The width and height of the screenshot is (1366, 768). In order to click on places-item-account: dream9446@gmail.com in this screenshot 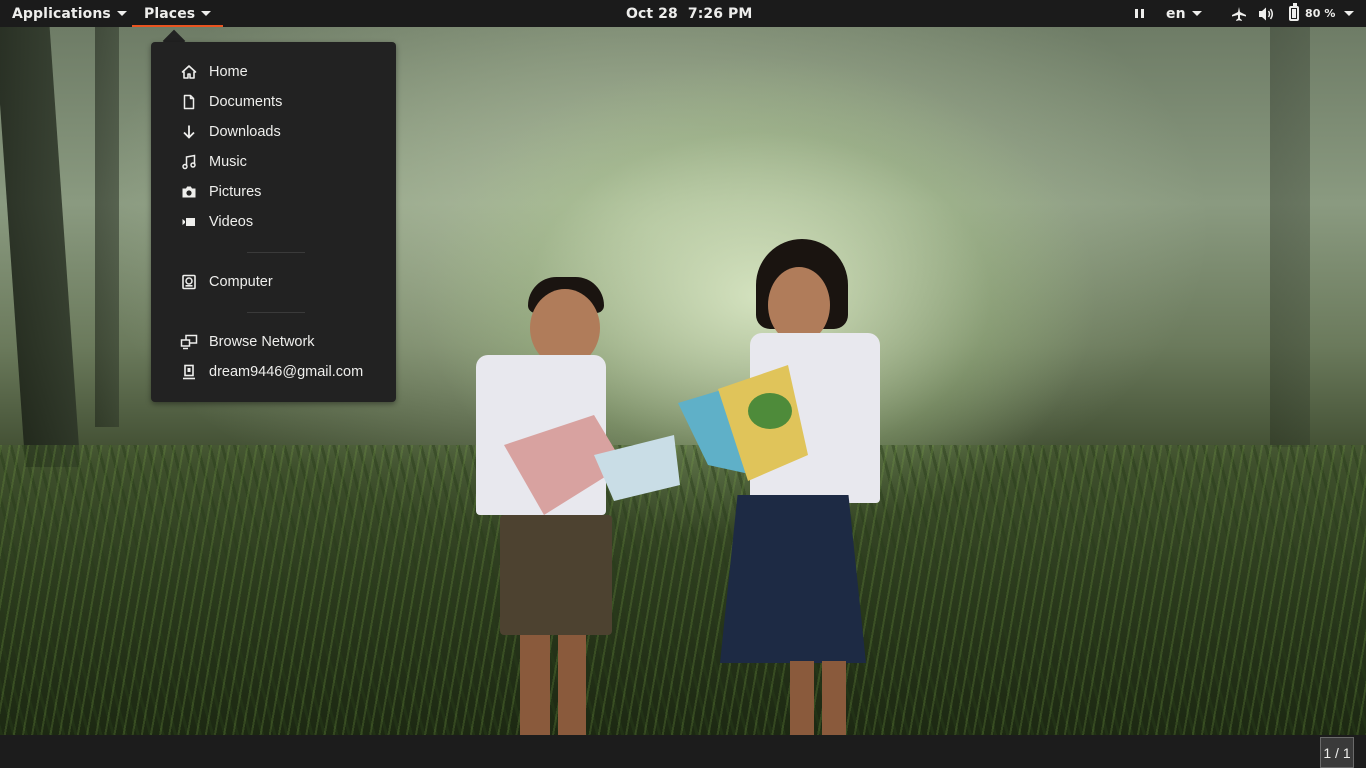, I will do `click(273, 372)`.